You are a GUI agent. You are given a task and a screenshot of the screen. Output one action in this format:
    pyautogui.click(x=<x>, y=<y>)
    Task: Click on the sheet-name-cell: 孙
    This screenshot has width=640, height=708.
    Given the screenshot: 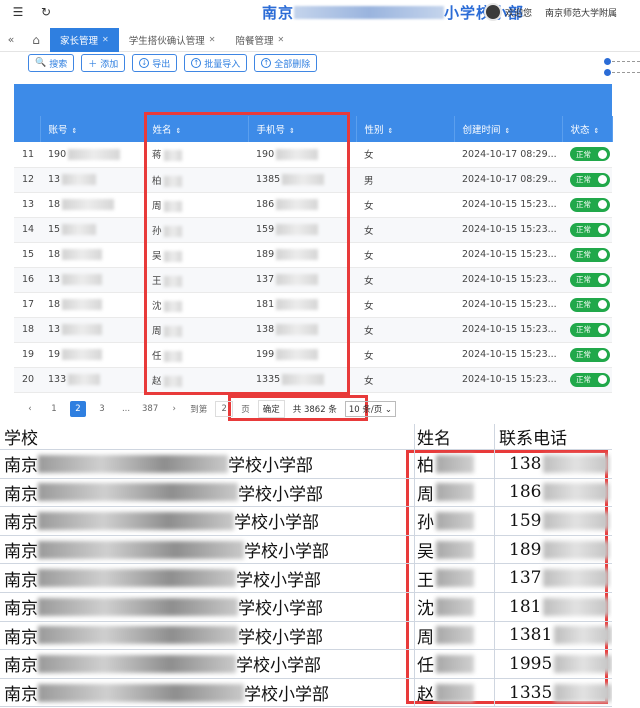 What is the action you would take?
    pyautogui.click(x=453, y=521)
    